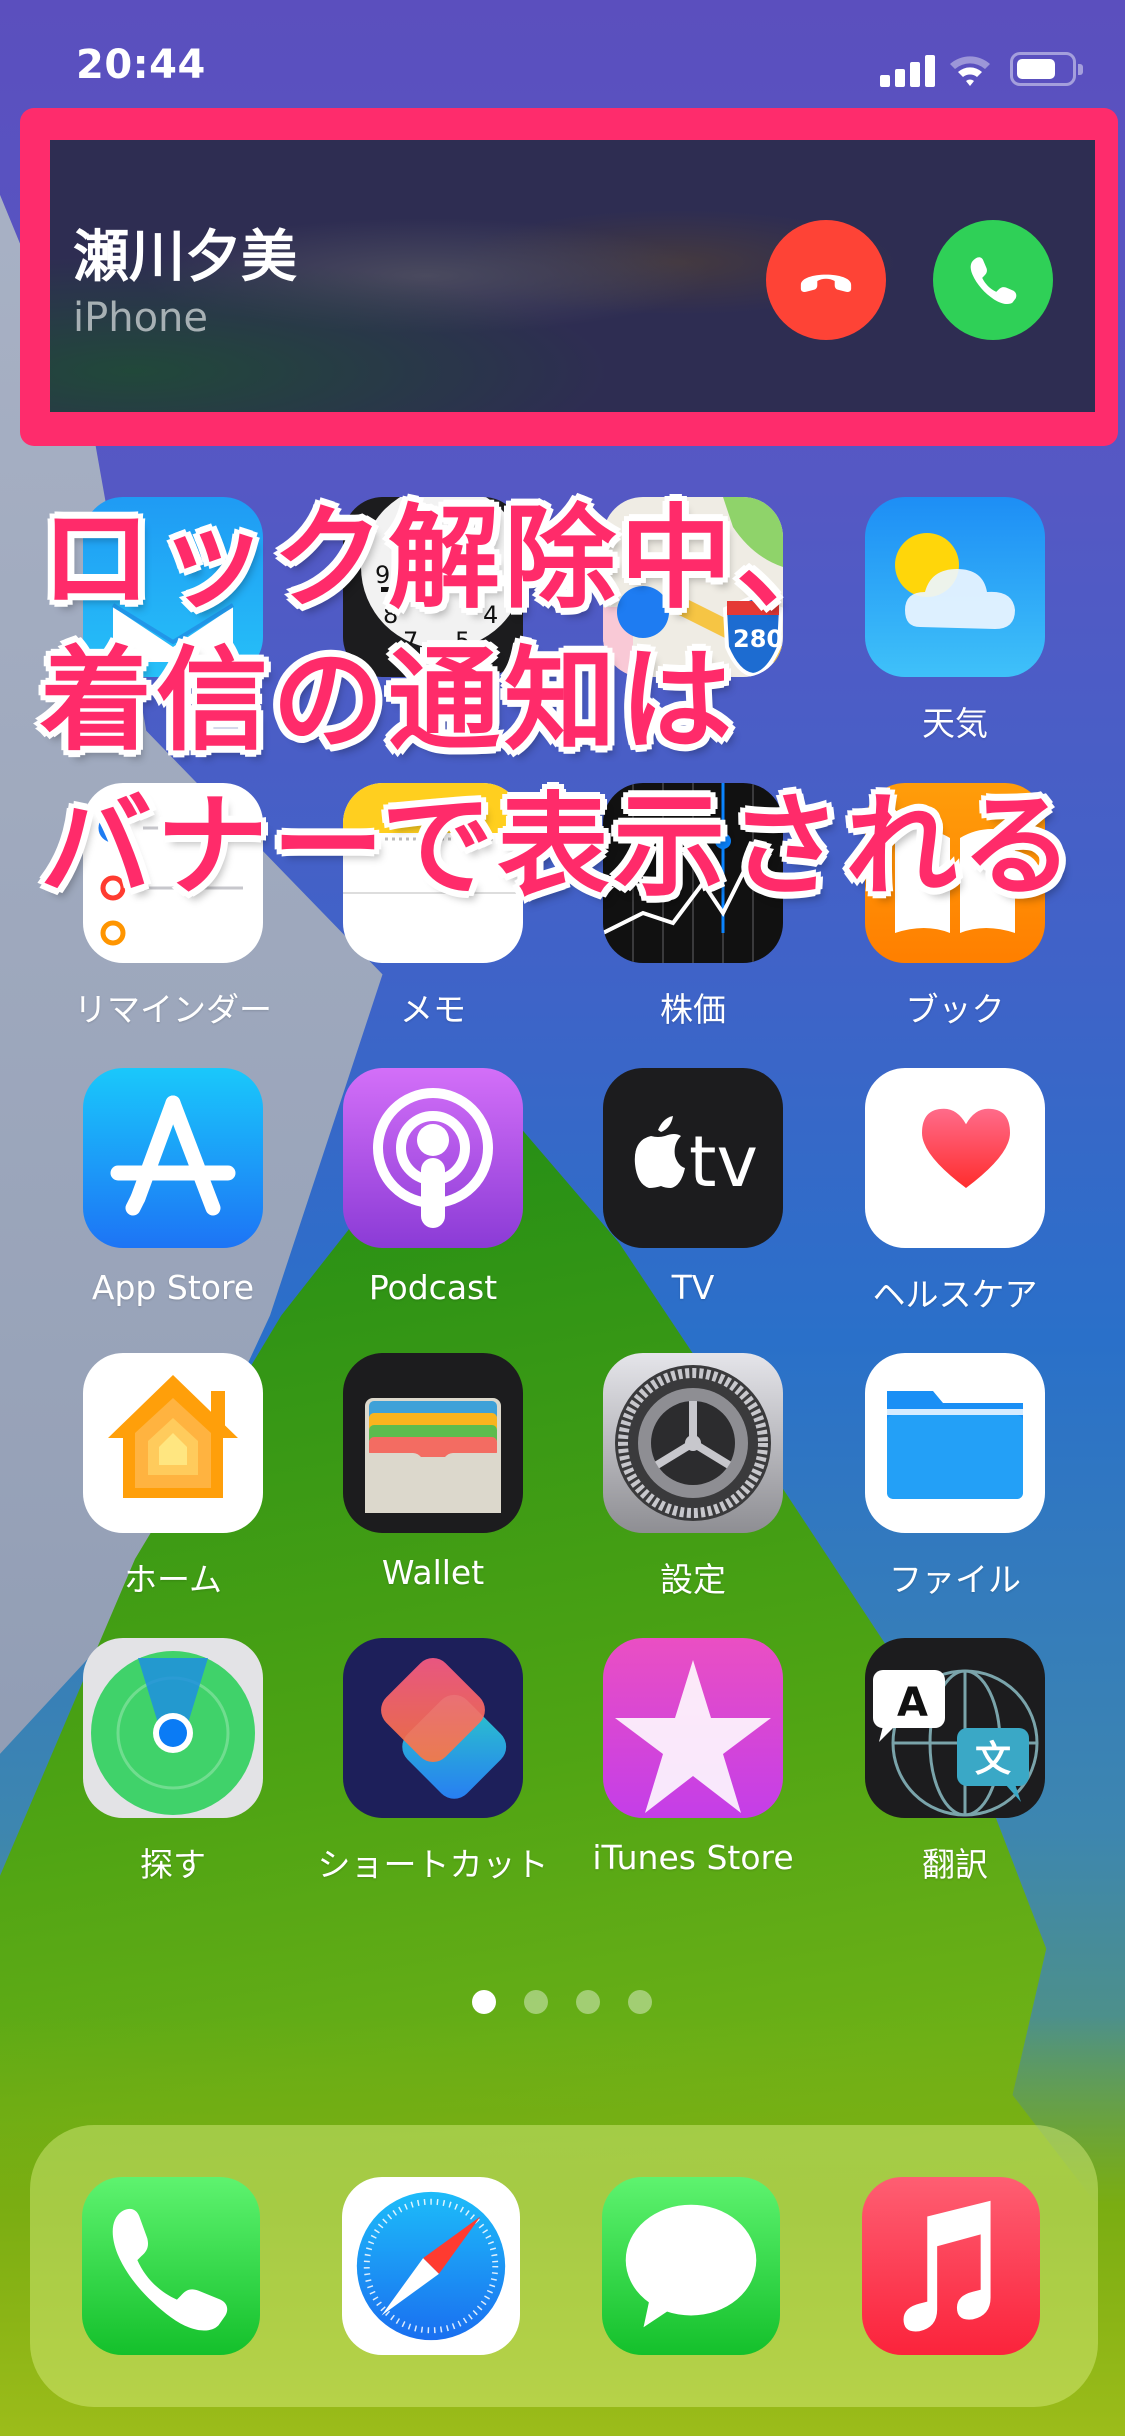  Describe the element at coordinates (433, 1443) in the screenshot. I see `wallet-icon` at that location.